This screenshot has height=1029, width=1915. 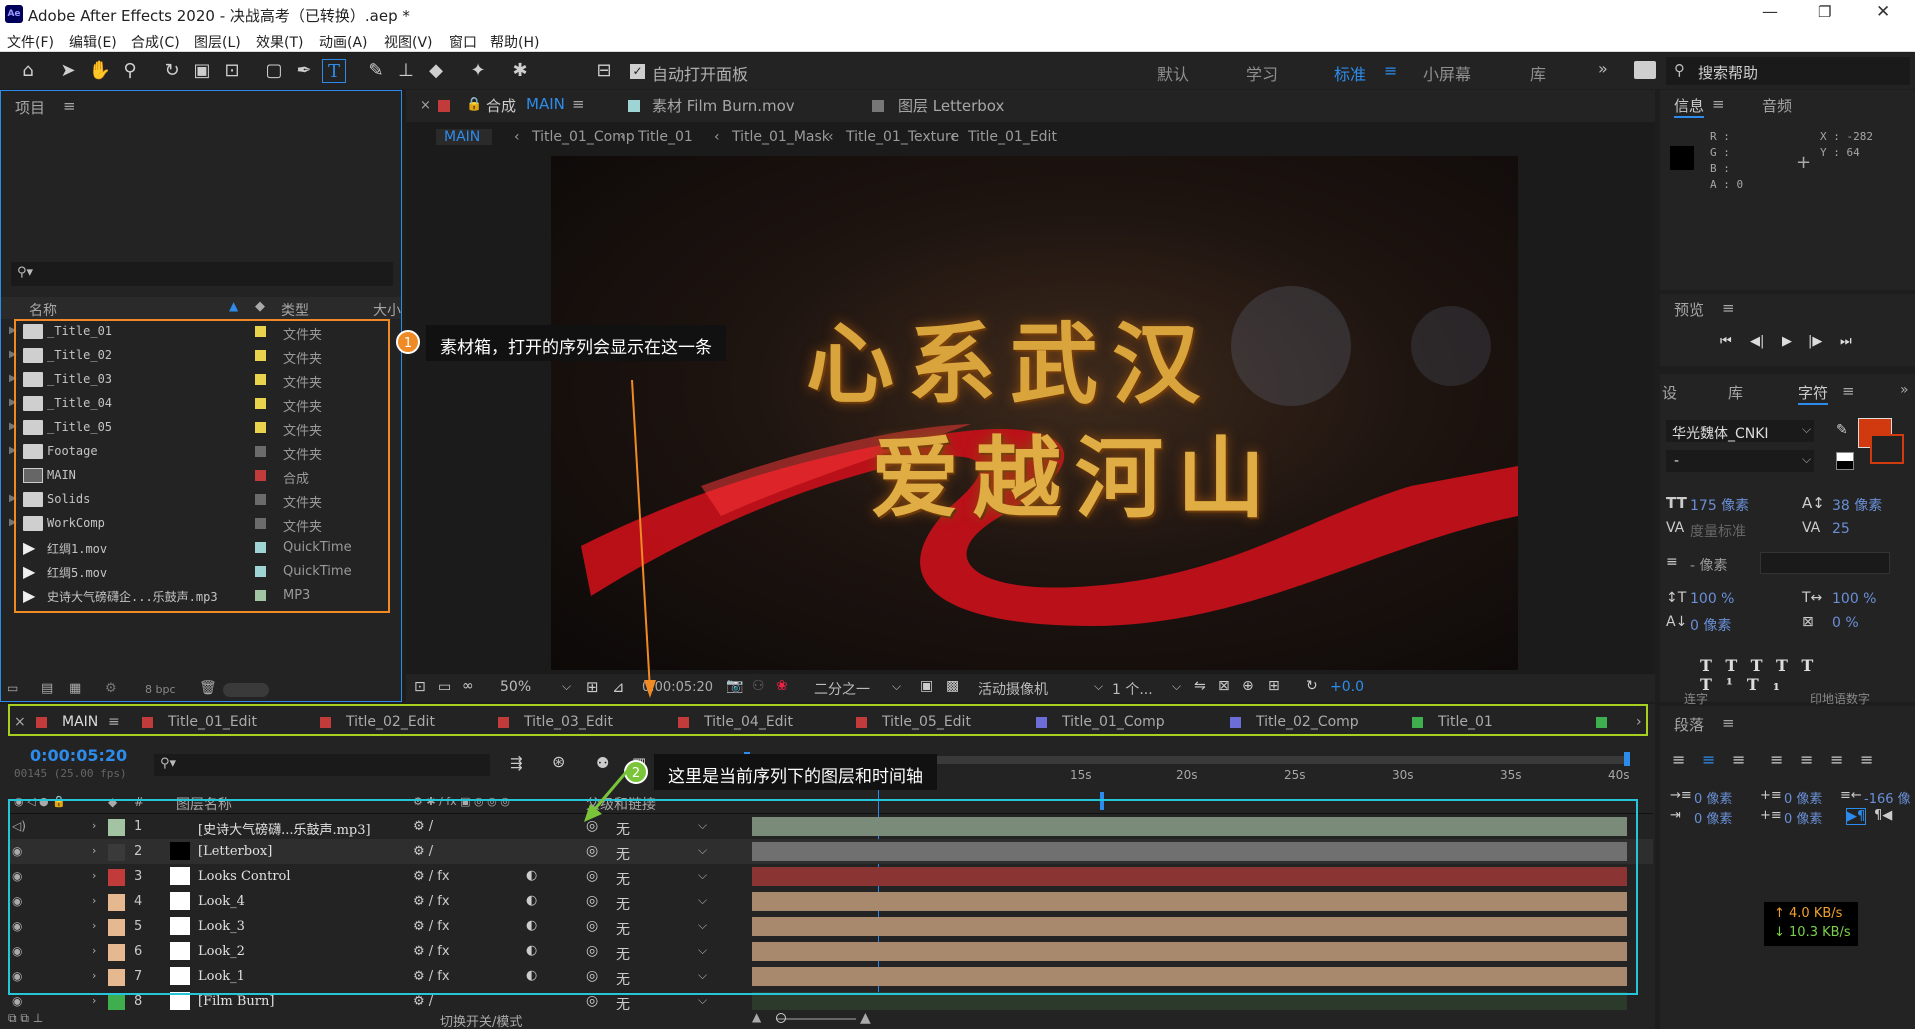 What do you see at coordinates (1854, 599) in the screenshot?
I see `horizontal-scale-value: 100 %` at bounding box center [1854, 599].